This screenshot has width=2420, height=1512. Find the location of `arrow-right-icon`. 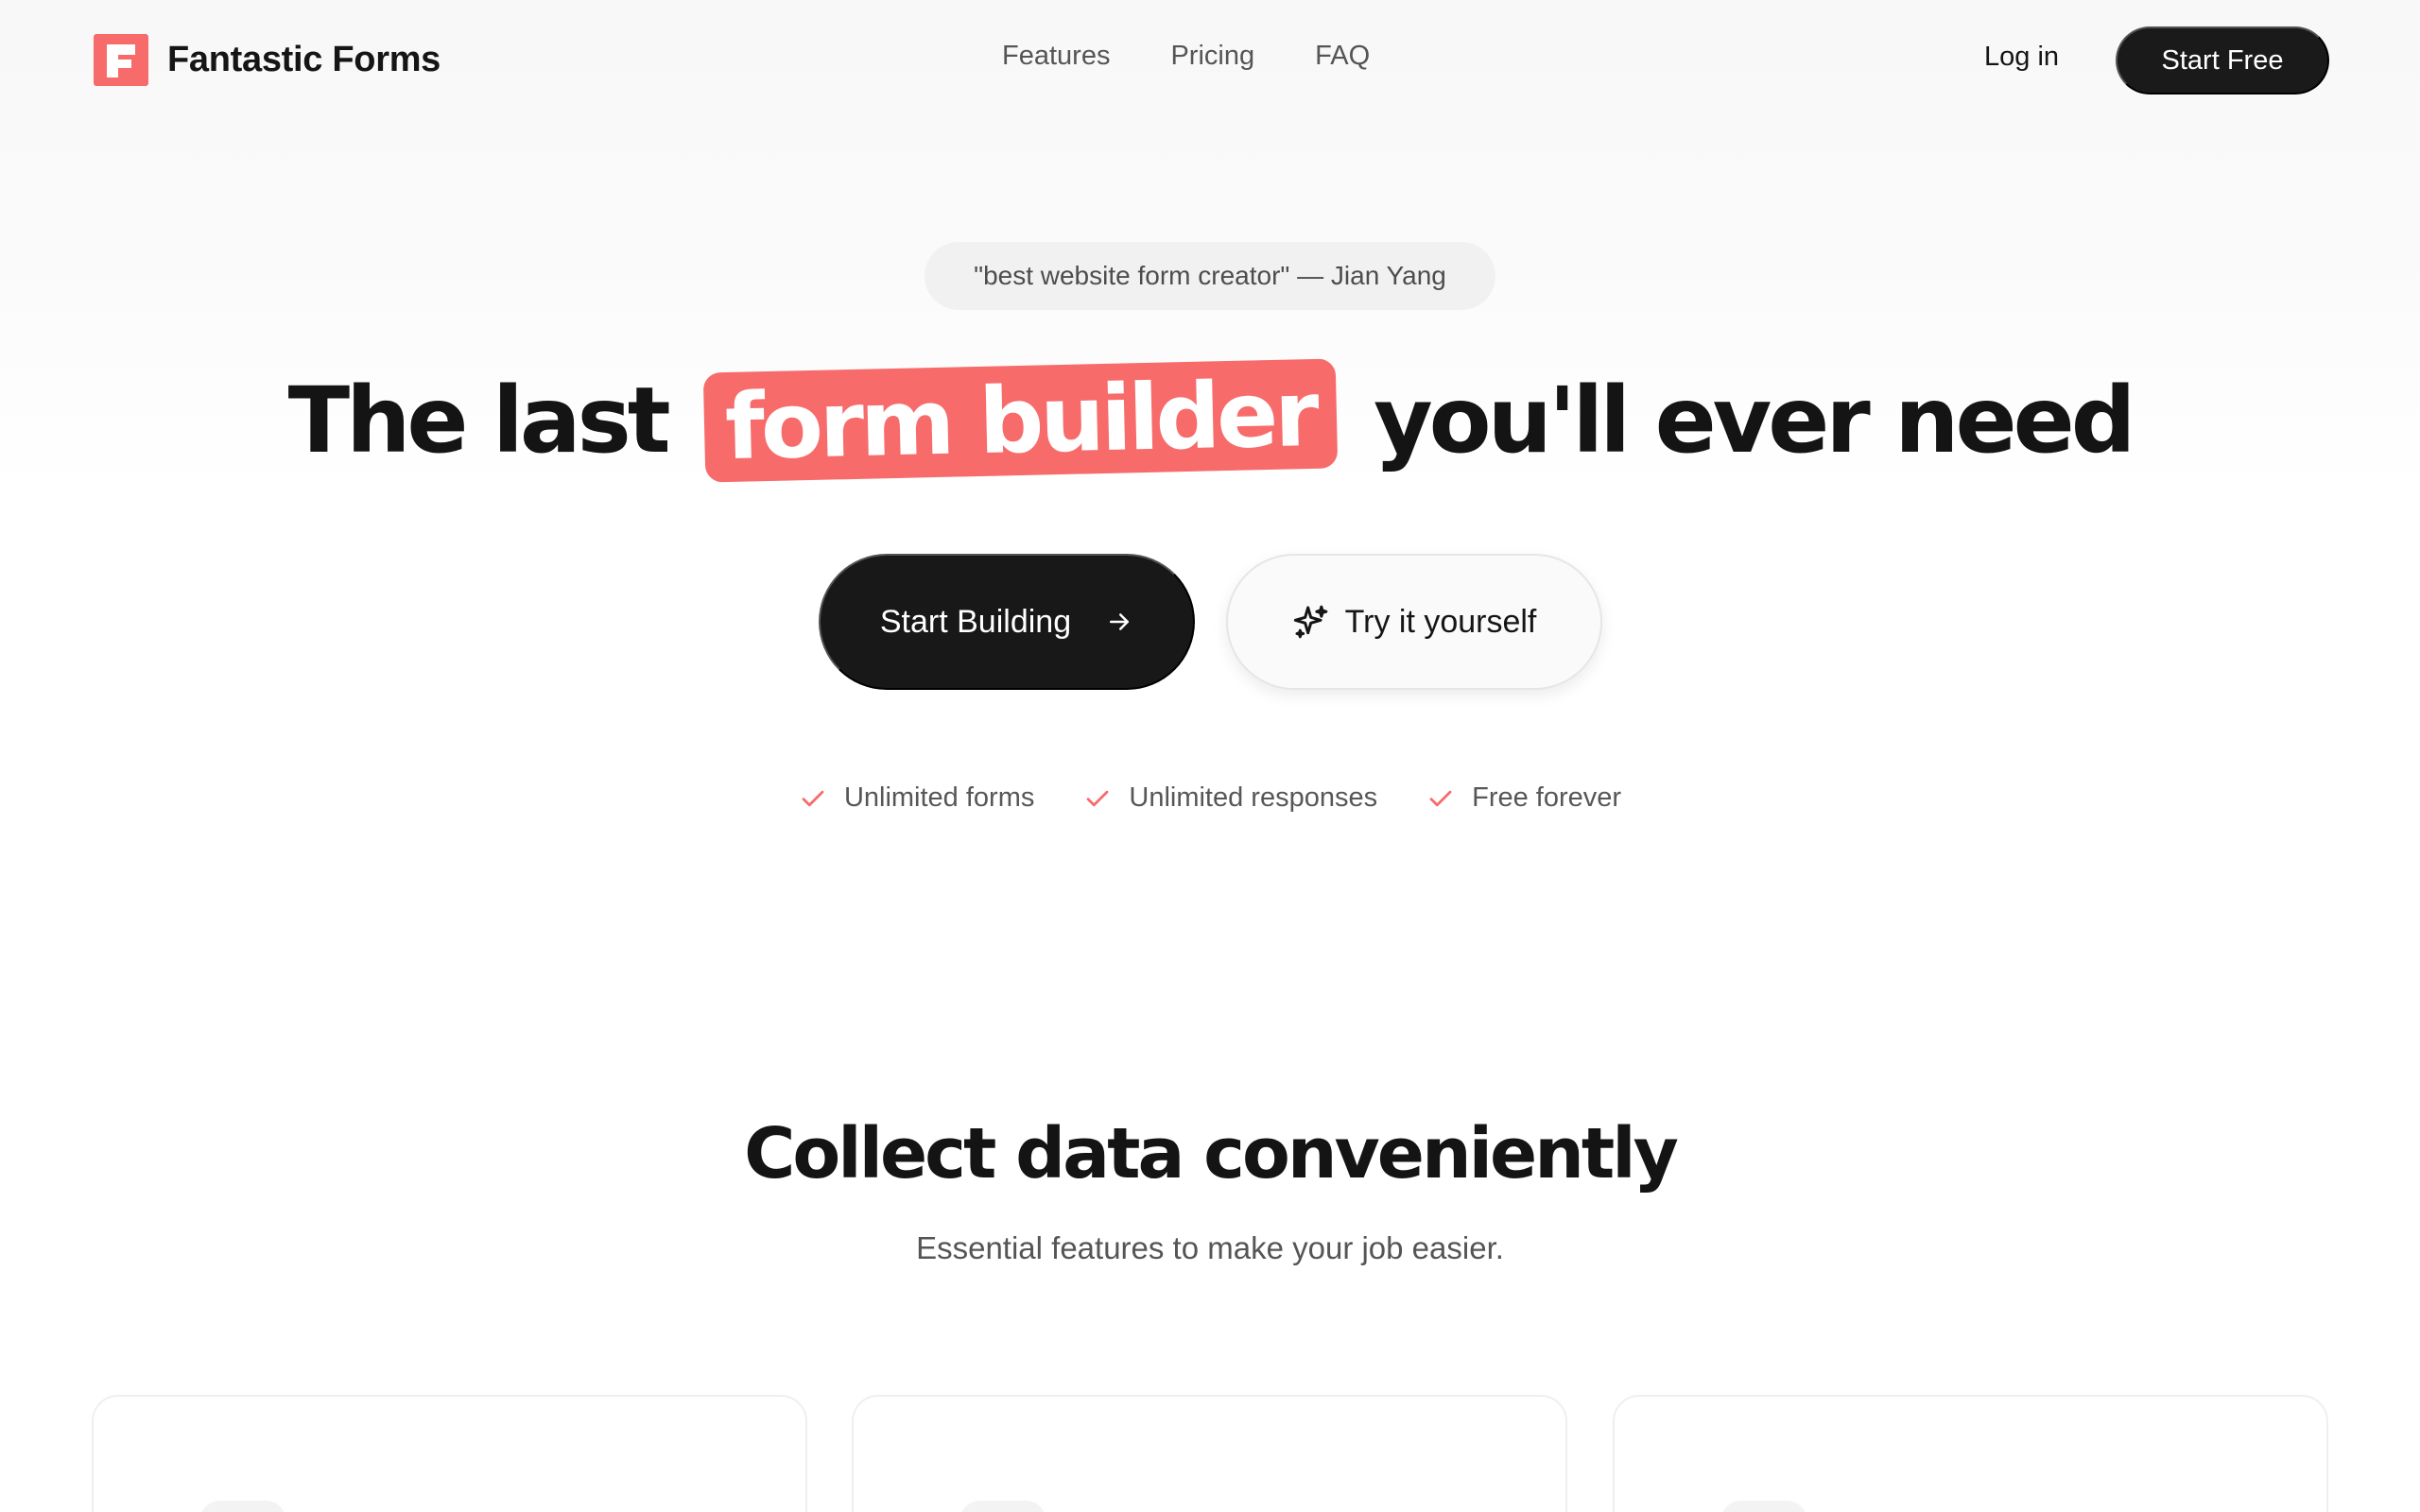

arrow-right-icon is located at coordinates (1120, 621).